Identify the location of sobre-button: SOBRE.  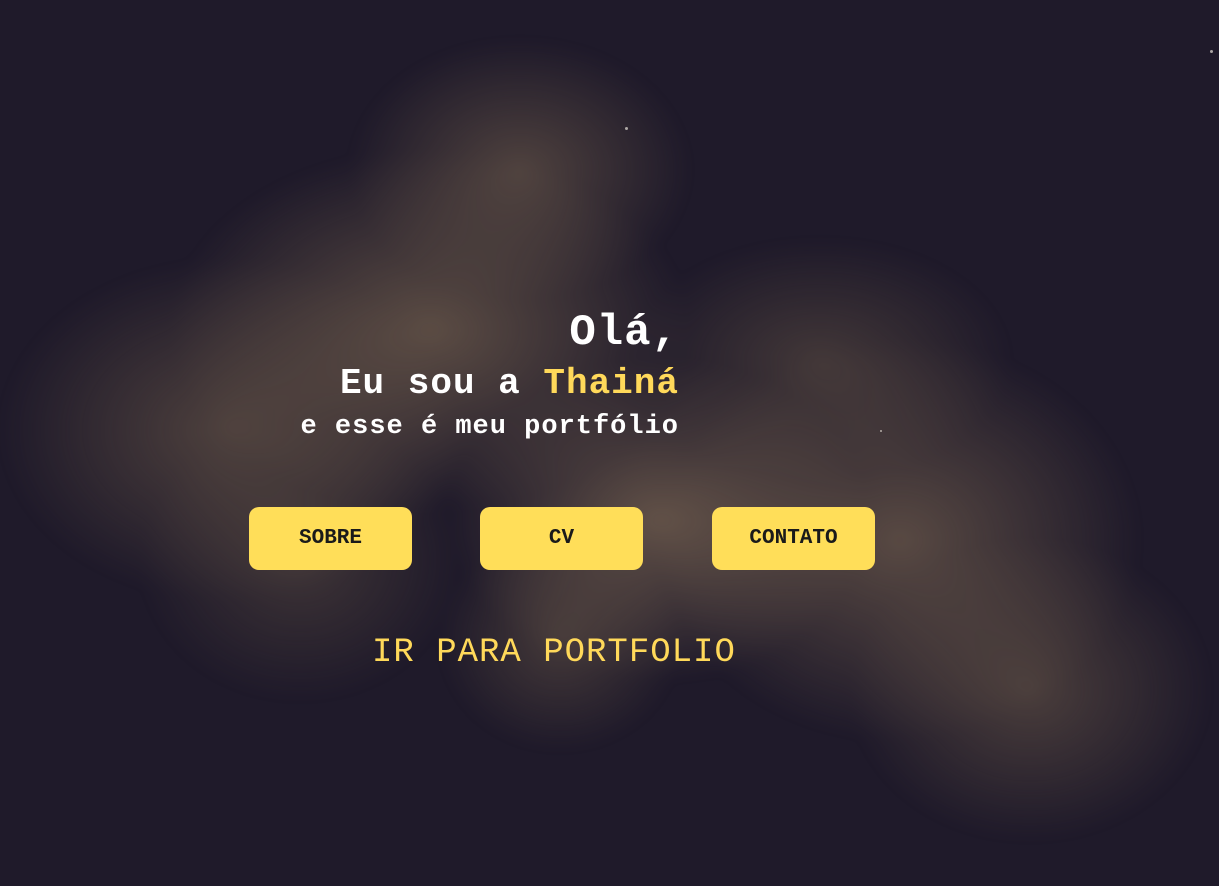
(330, 538).